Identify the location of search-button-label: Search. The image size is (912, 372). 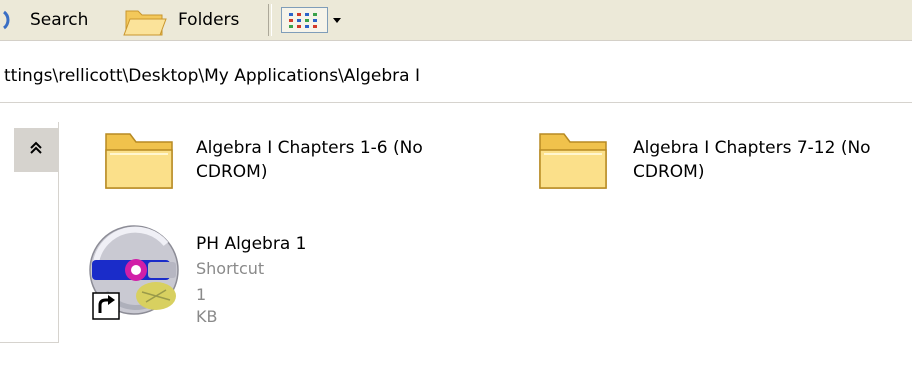
(59, 20).